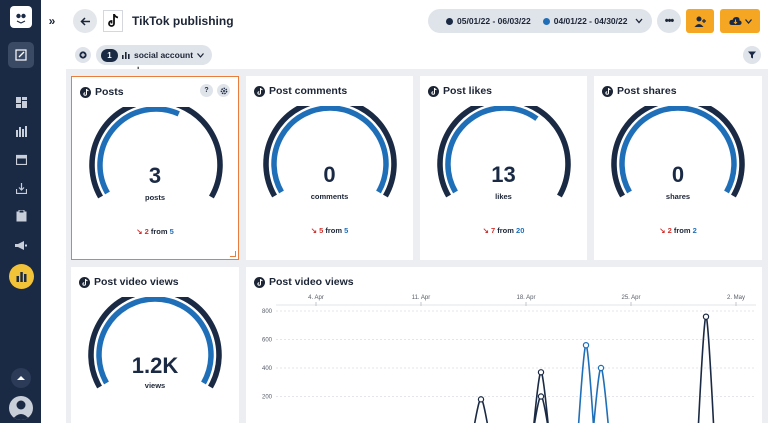  I want to click on post-shares-card: Post shares 0 shares ↘ 2 from 2, so click(678, 168).